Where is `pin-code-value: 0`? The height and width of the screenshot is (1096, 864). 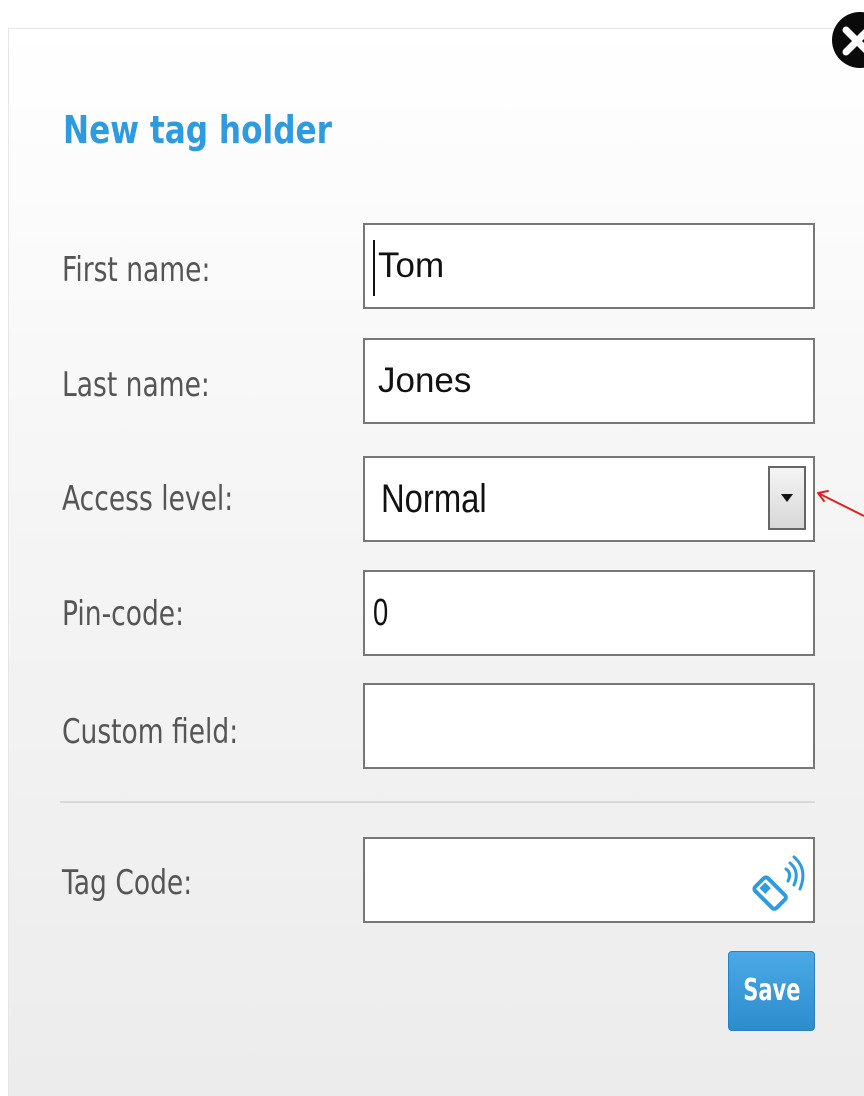 pin-code-value: 0 is located at coordinates (381, 613).